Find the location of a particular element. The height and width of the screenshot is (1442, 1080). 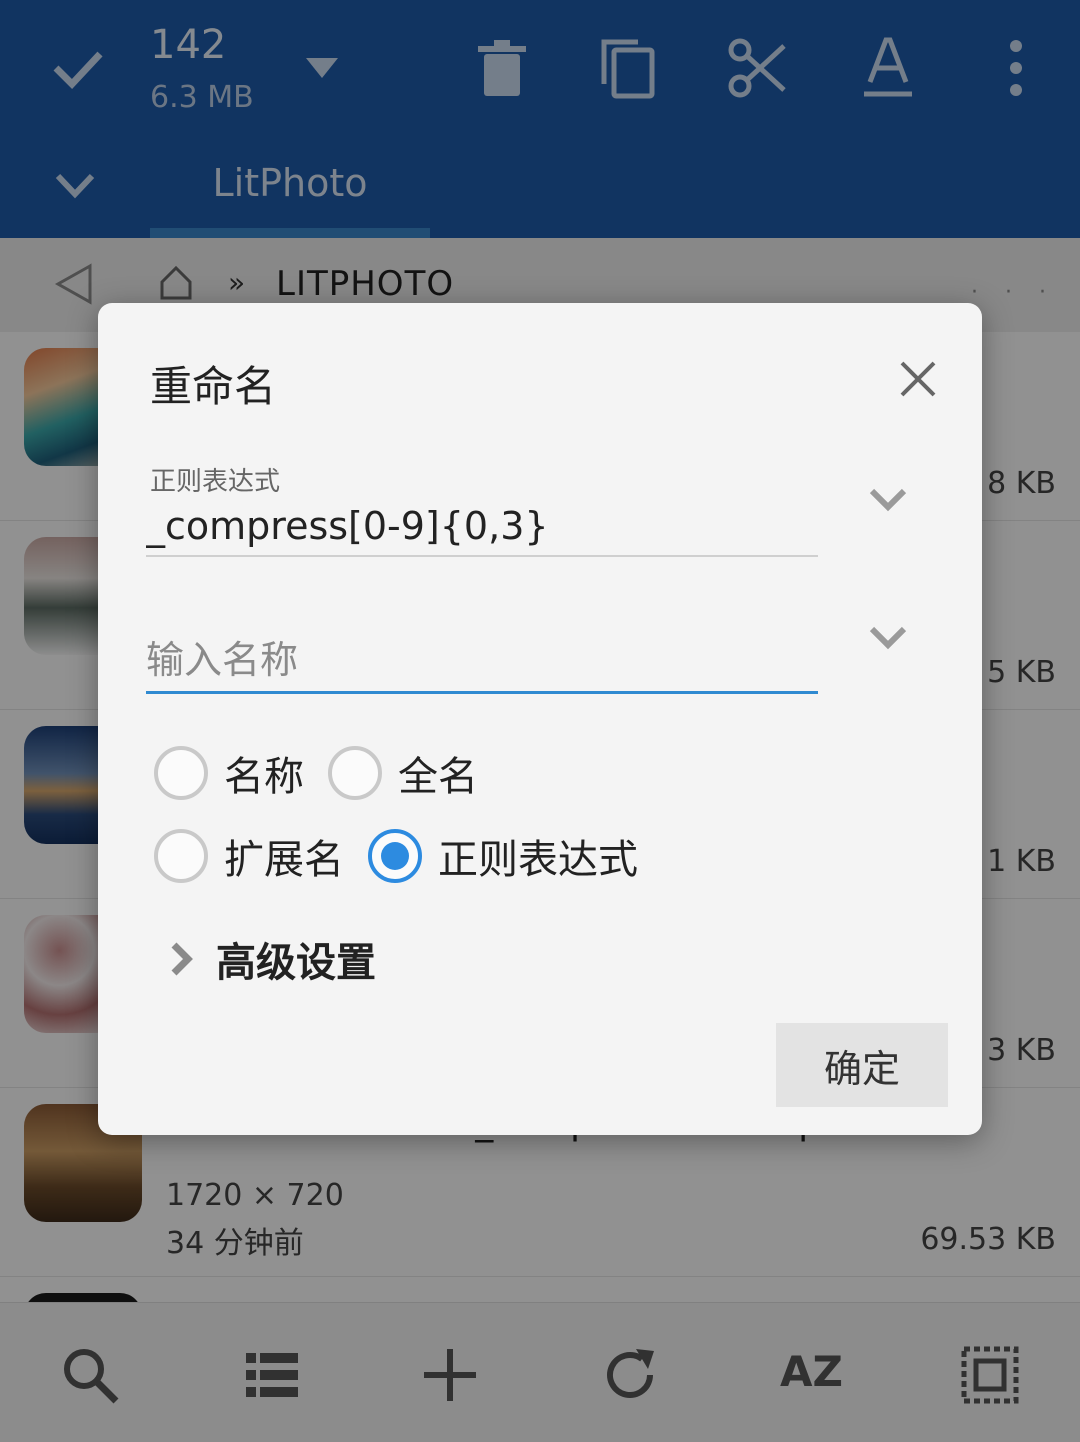

chevron-right-icon is located at coordinates (182, 959).